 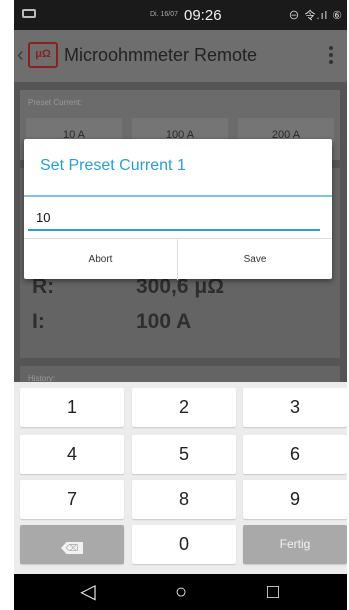 What do you see at coordinates (295, 544) in the screenshot?
I see `done-key: Fertig` at bounding box center [295, 544].